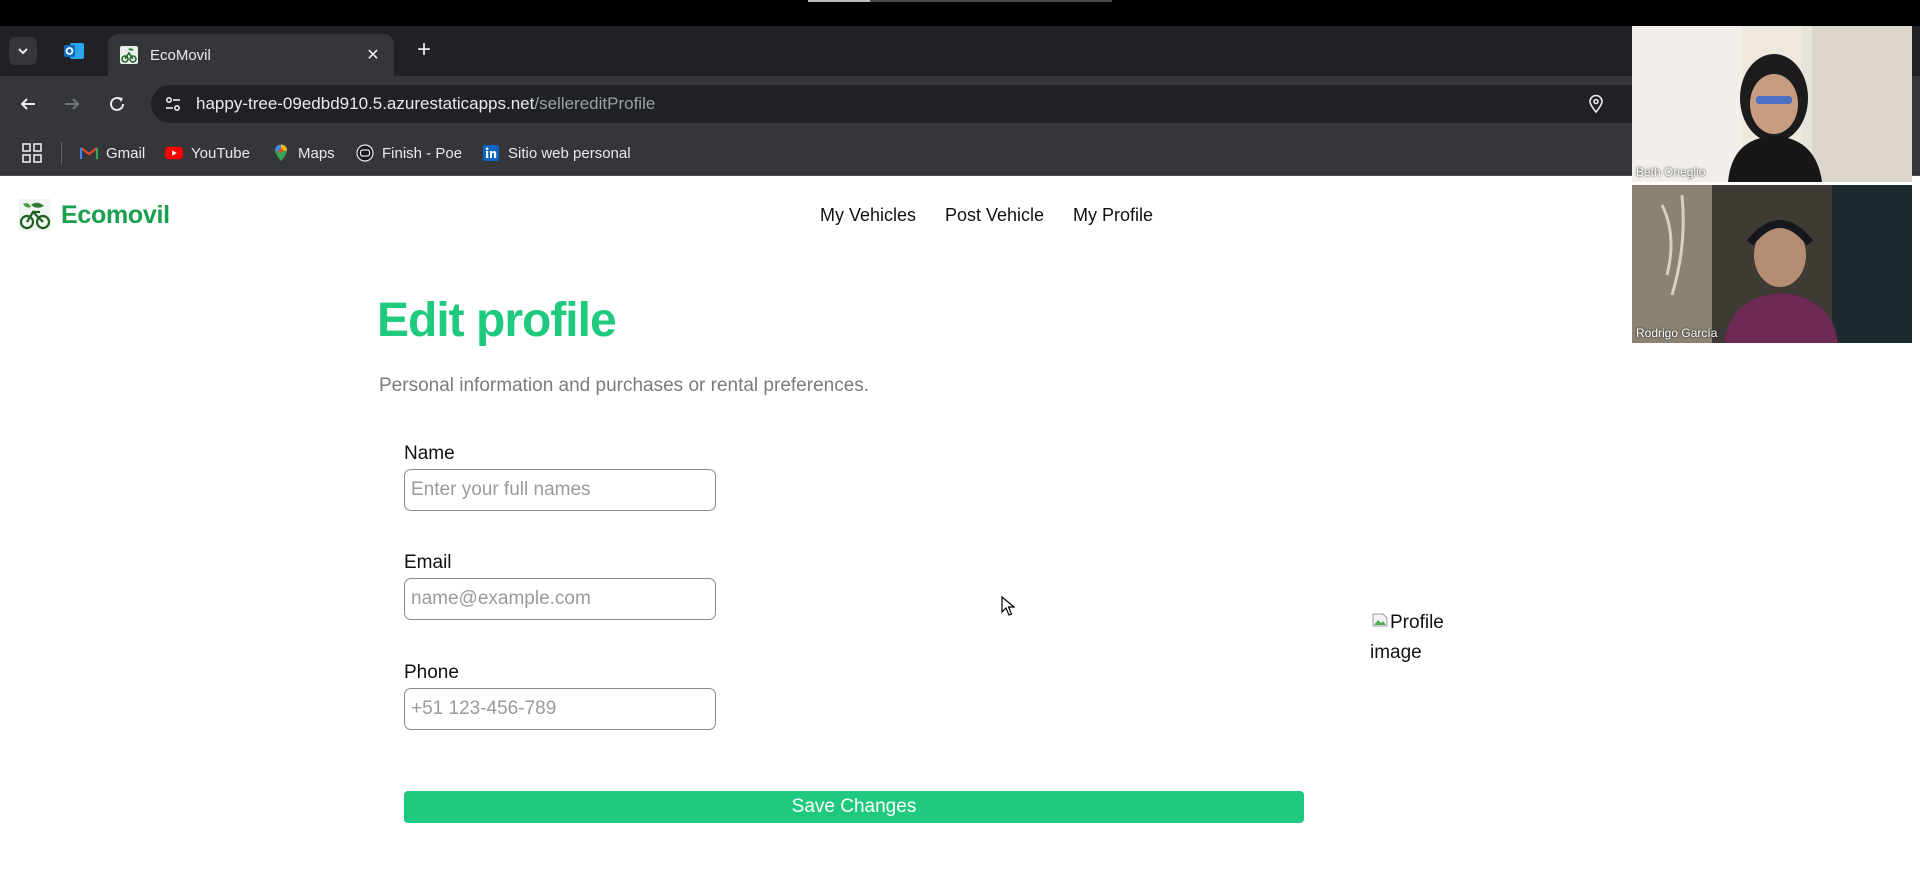 This screenshot has width=1920, height=891. I want to click on phone-label: Phone, so click(431, 672).